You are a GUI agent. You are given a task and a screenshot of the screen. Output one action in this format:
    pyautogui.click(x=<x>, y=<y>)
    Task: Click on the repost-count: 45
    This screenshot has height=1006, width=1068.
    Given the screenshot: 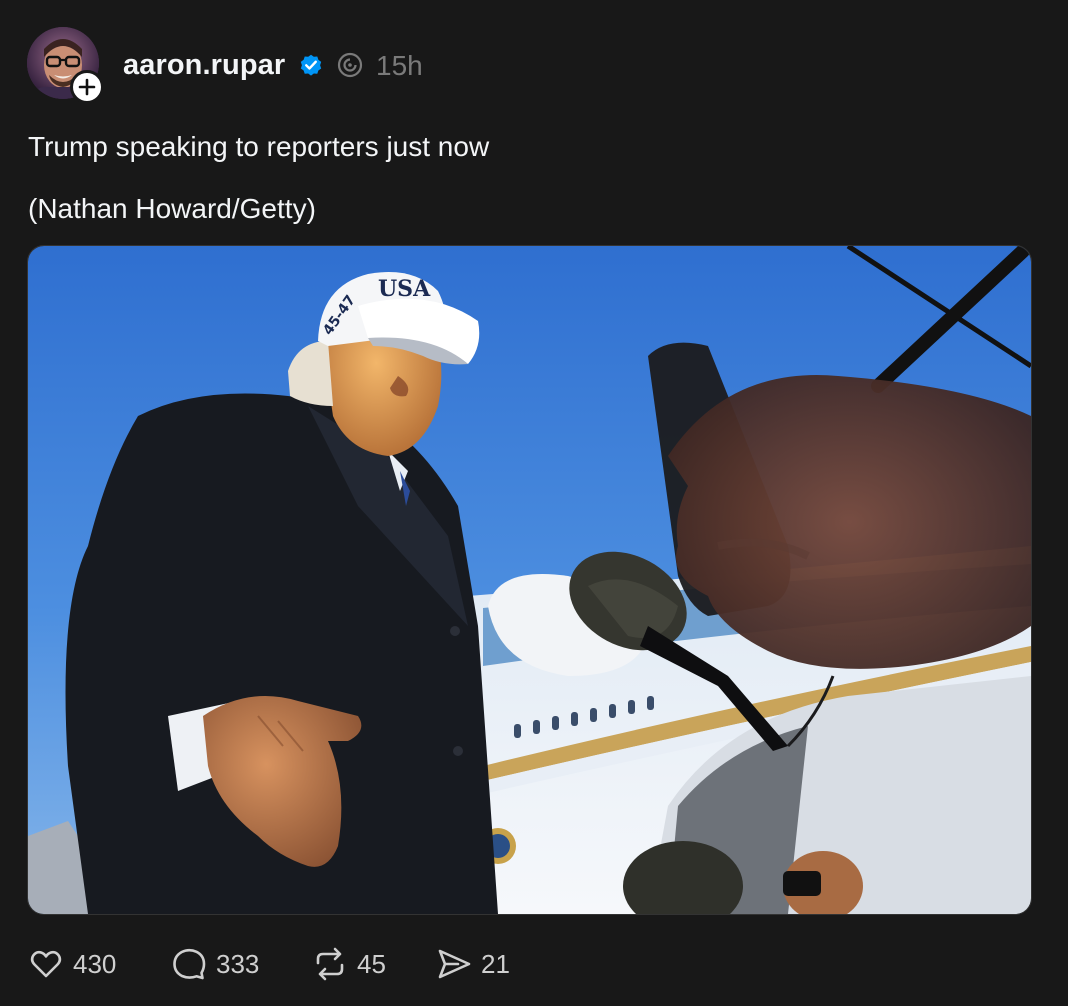 What is the action you would take?
    pyautogui.click(x=371, y=963)
    